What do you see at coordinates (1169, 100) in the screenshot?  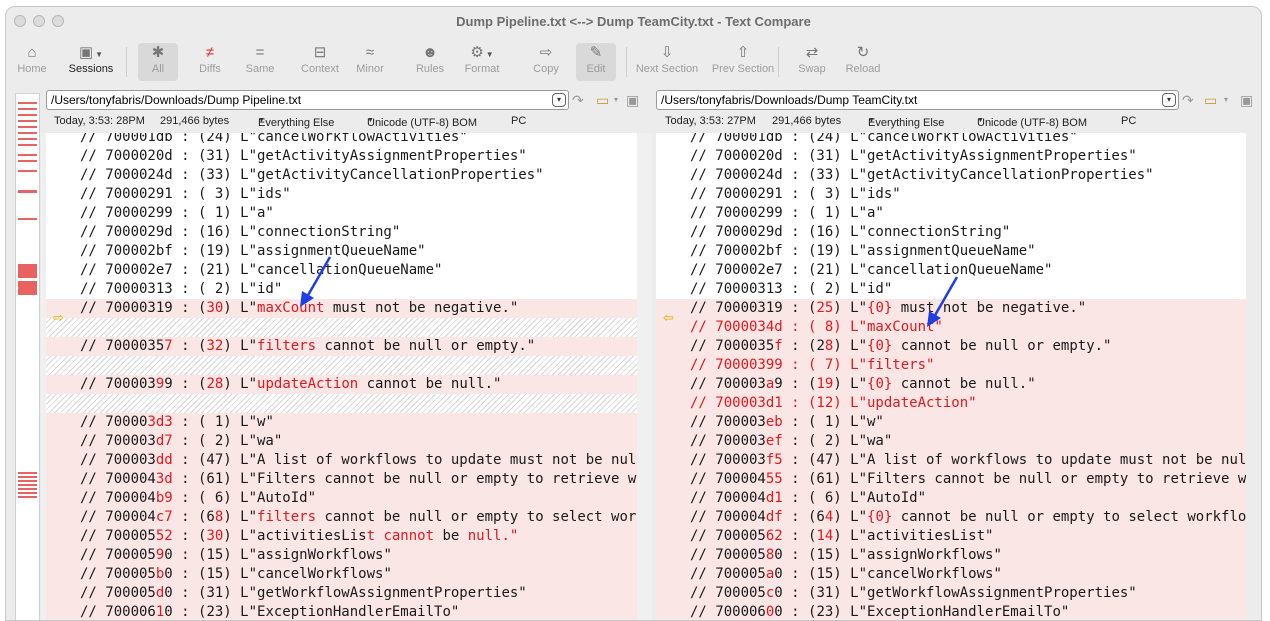 I see `right-path-dropdown-icon: ▾` at bounding box center [1169, 100].